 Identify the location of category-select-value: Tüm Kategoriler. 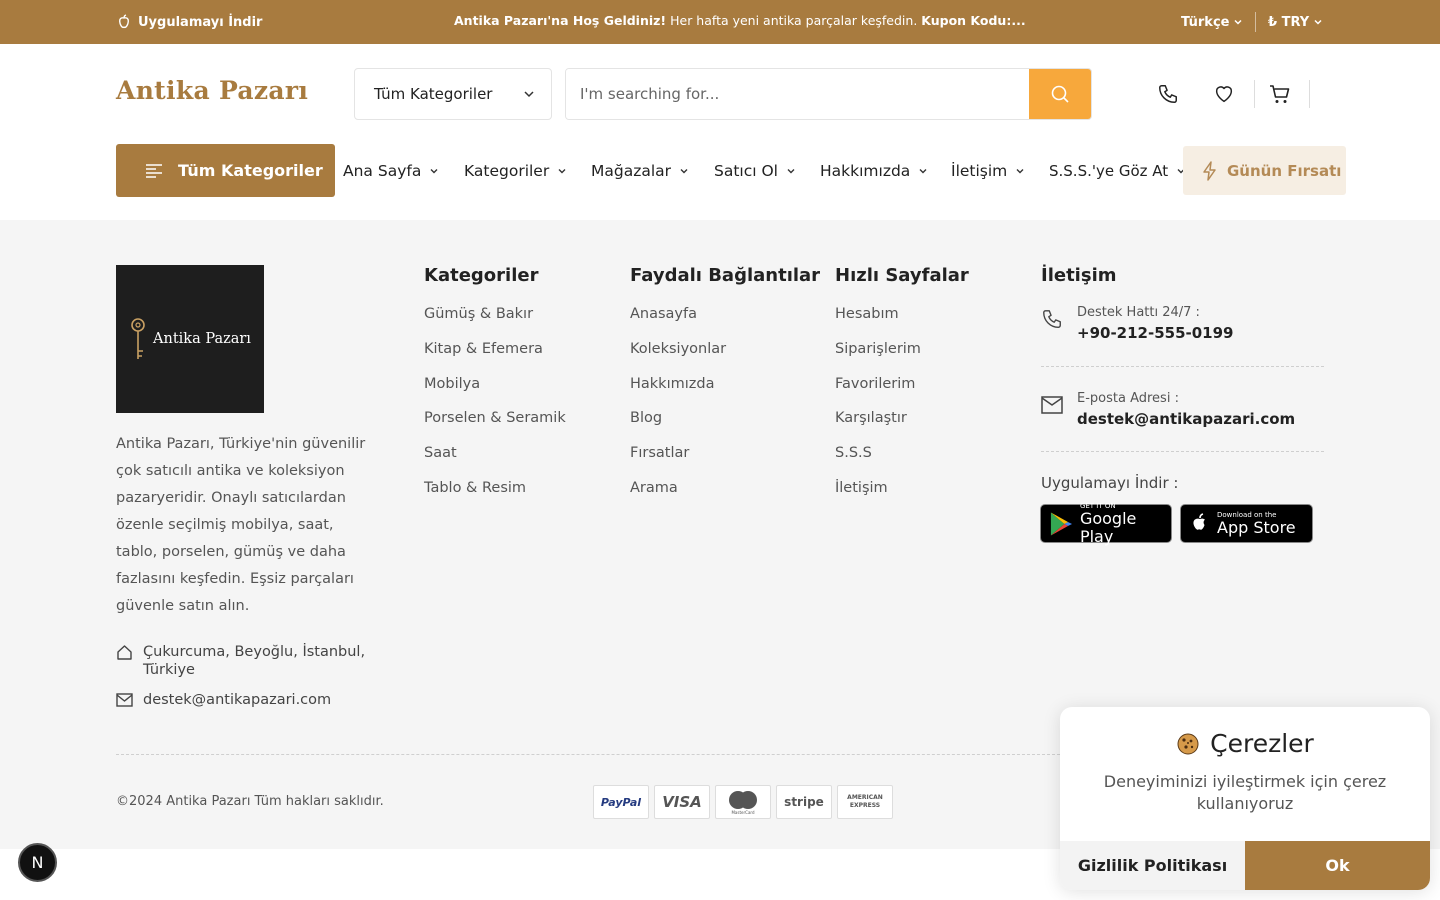
(433, 94).